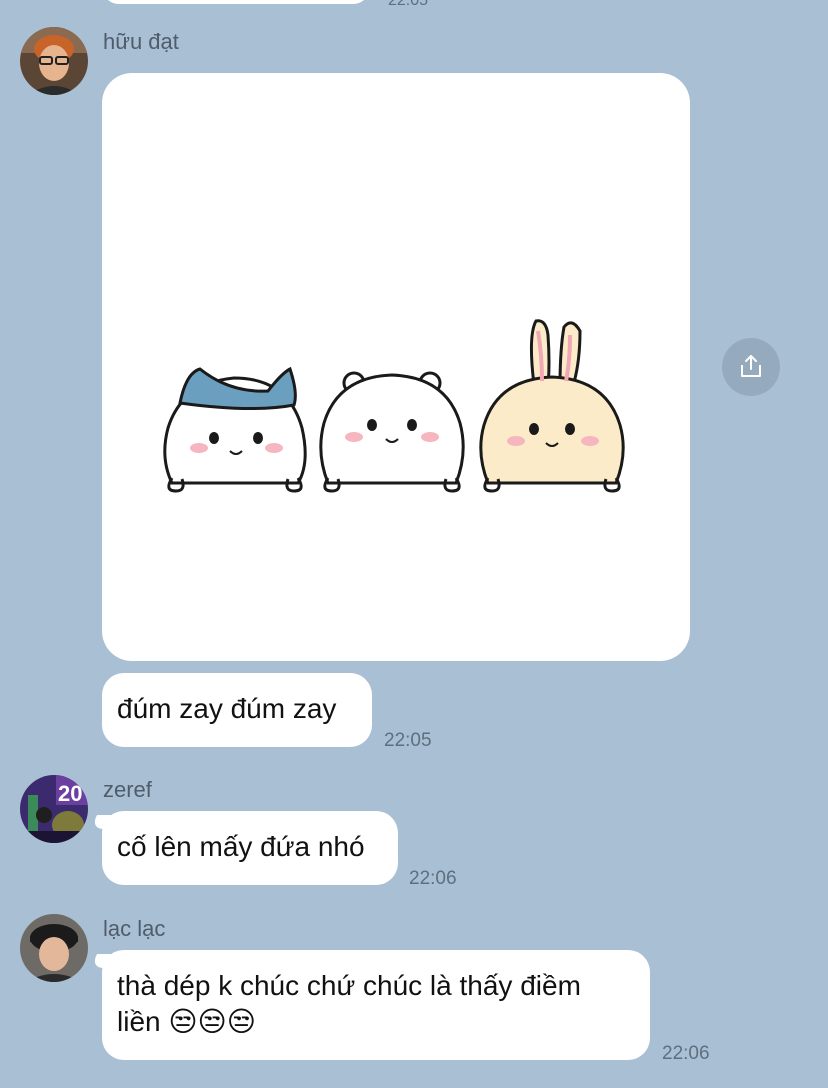  What do you see at coordinates (227, 708) in the screenshot?
I see `message-text: đúm zay đúm zay` at bounding box center [227, 708].